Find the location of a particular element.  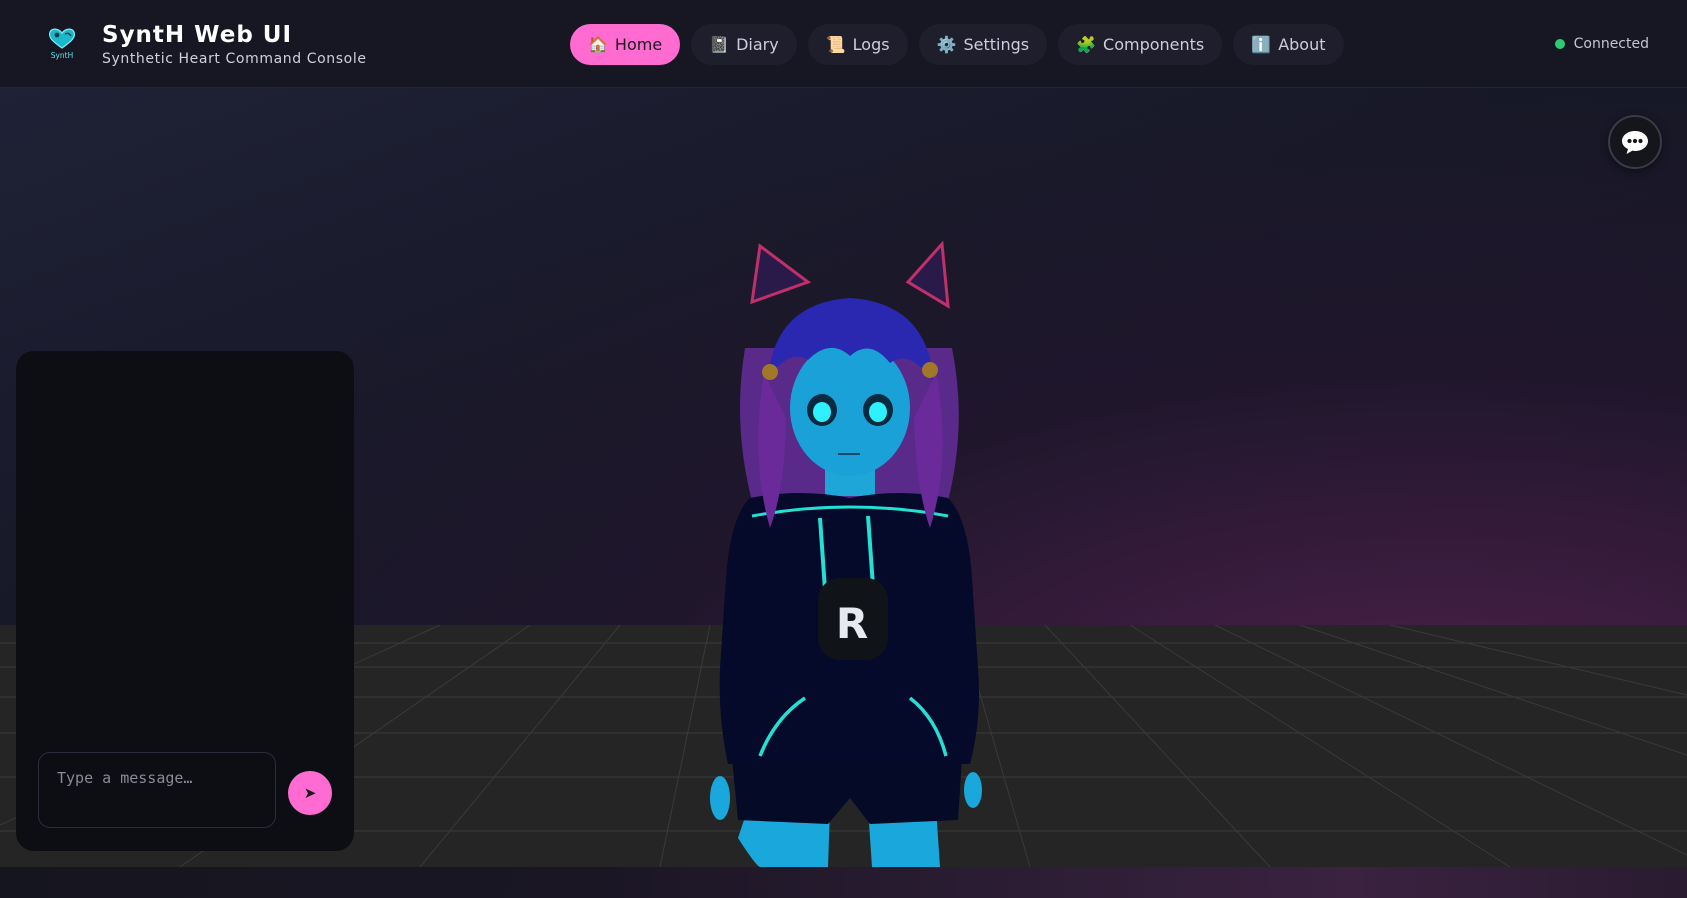

tab-logs: 📜 Logs is located at coordinates (857, 44).